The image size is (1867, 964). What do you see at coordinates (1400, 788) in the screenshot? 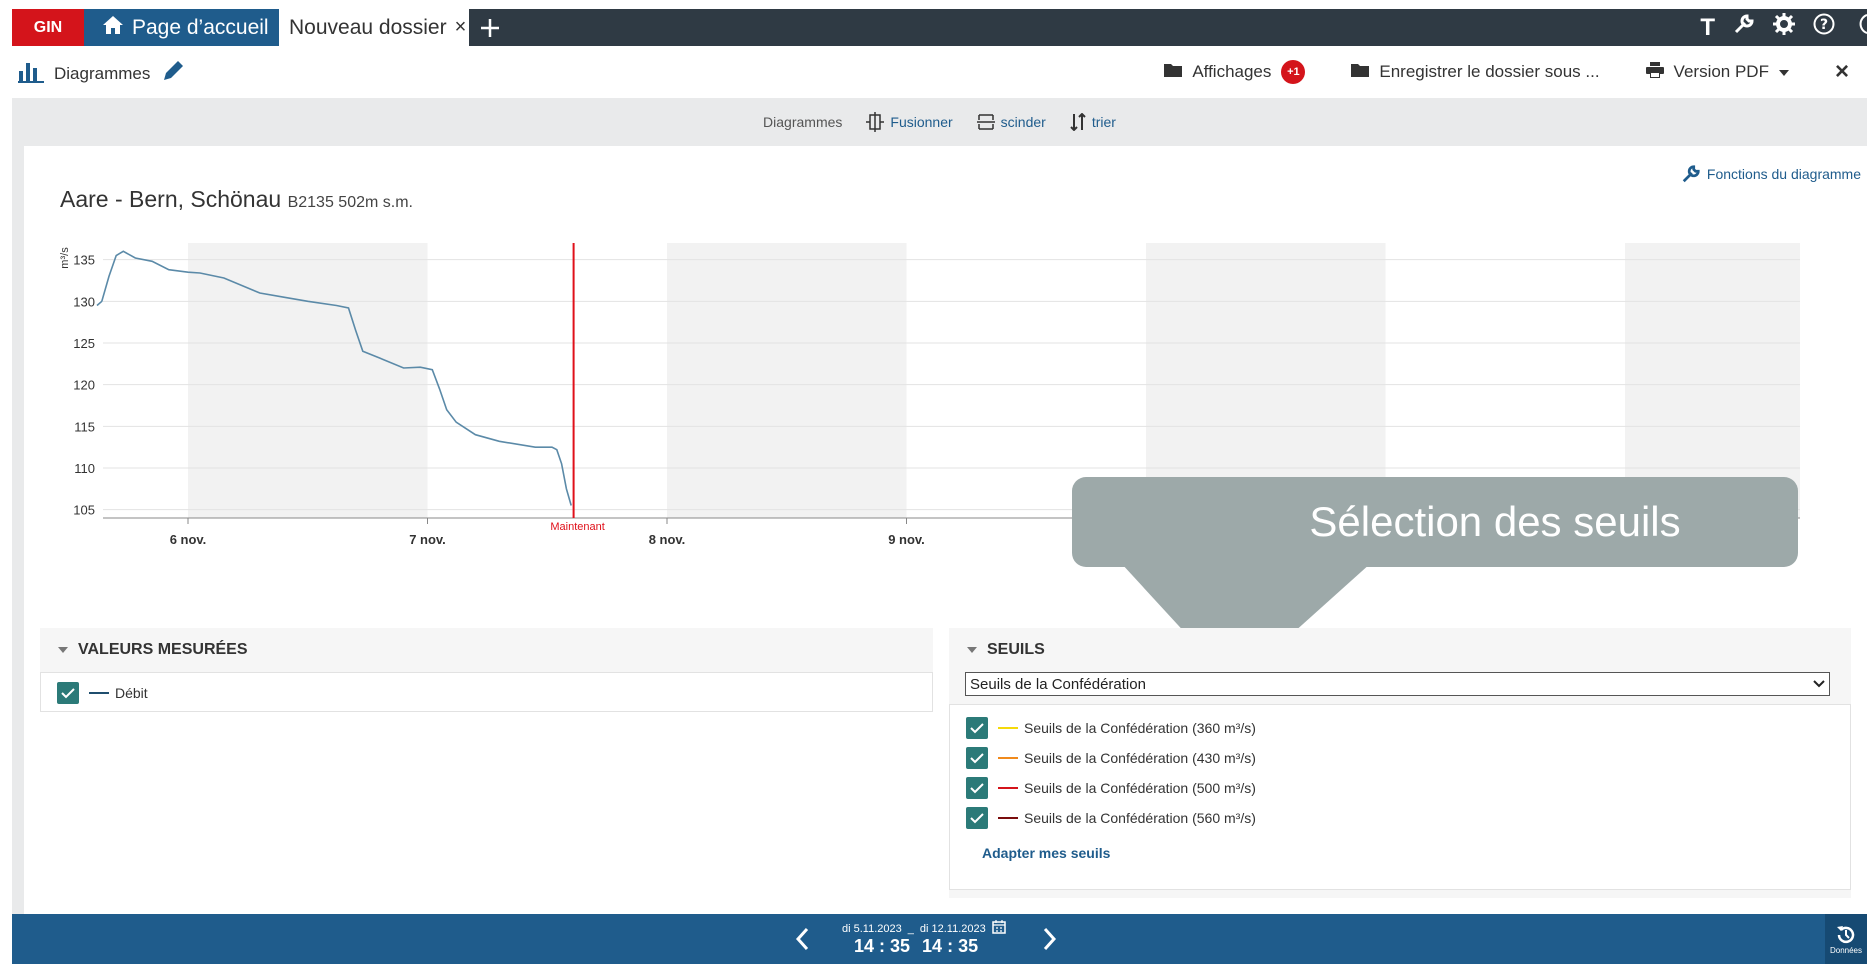
I see `threshold-item-500: Seuils de la Confédération (500 m³/s)` at bounding box center [1400, 788].